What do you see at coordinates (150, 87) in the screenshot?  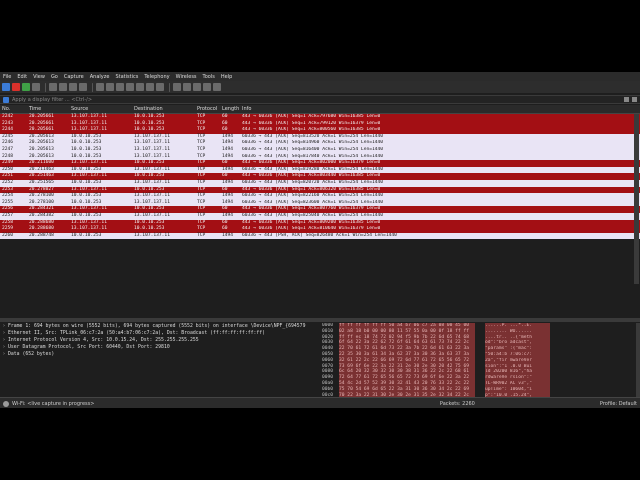 I see `go-last-icon` at bounding box center [150, 87].